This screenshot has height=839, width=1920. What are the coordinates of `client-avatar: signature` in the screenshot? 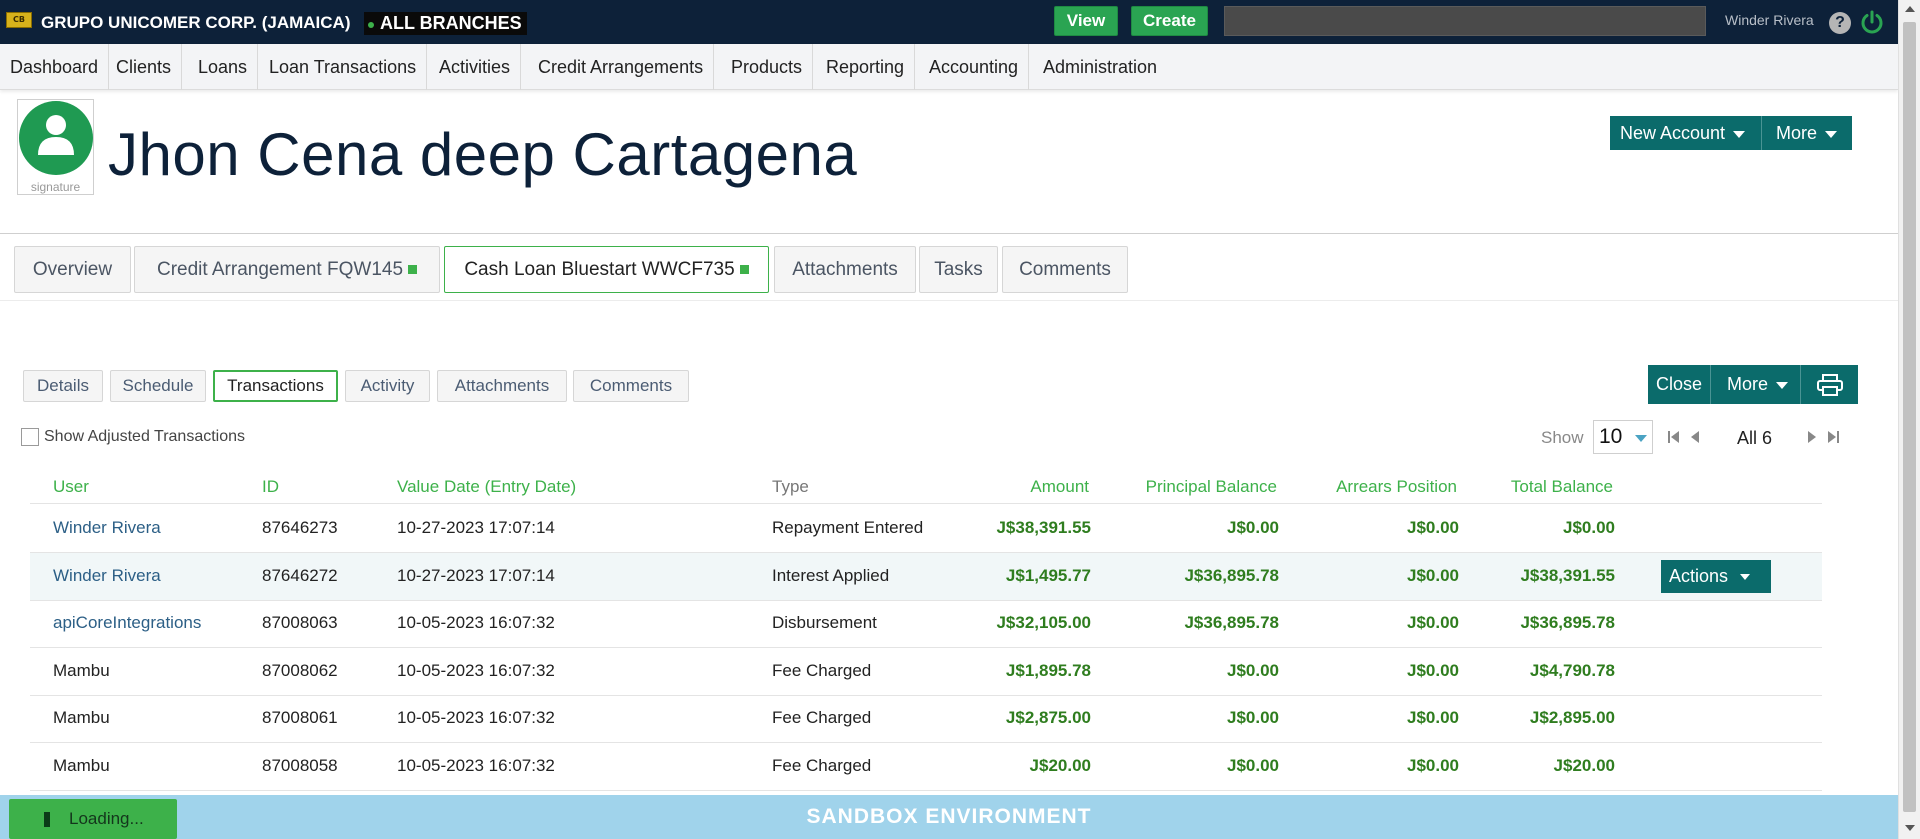 It's located at (55, 147).